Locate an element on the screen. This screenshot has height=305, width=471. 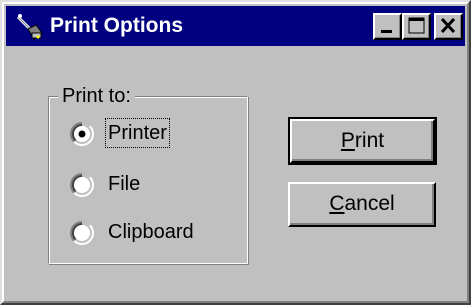
maximize-icon is located at coordinates (416, 25).